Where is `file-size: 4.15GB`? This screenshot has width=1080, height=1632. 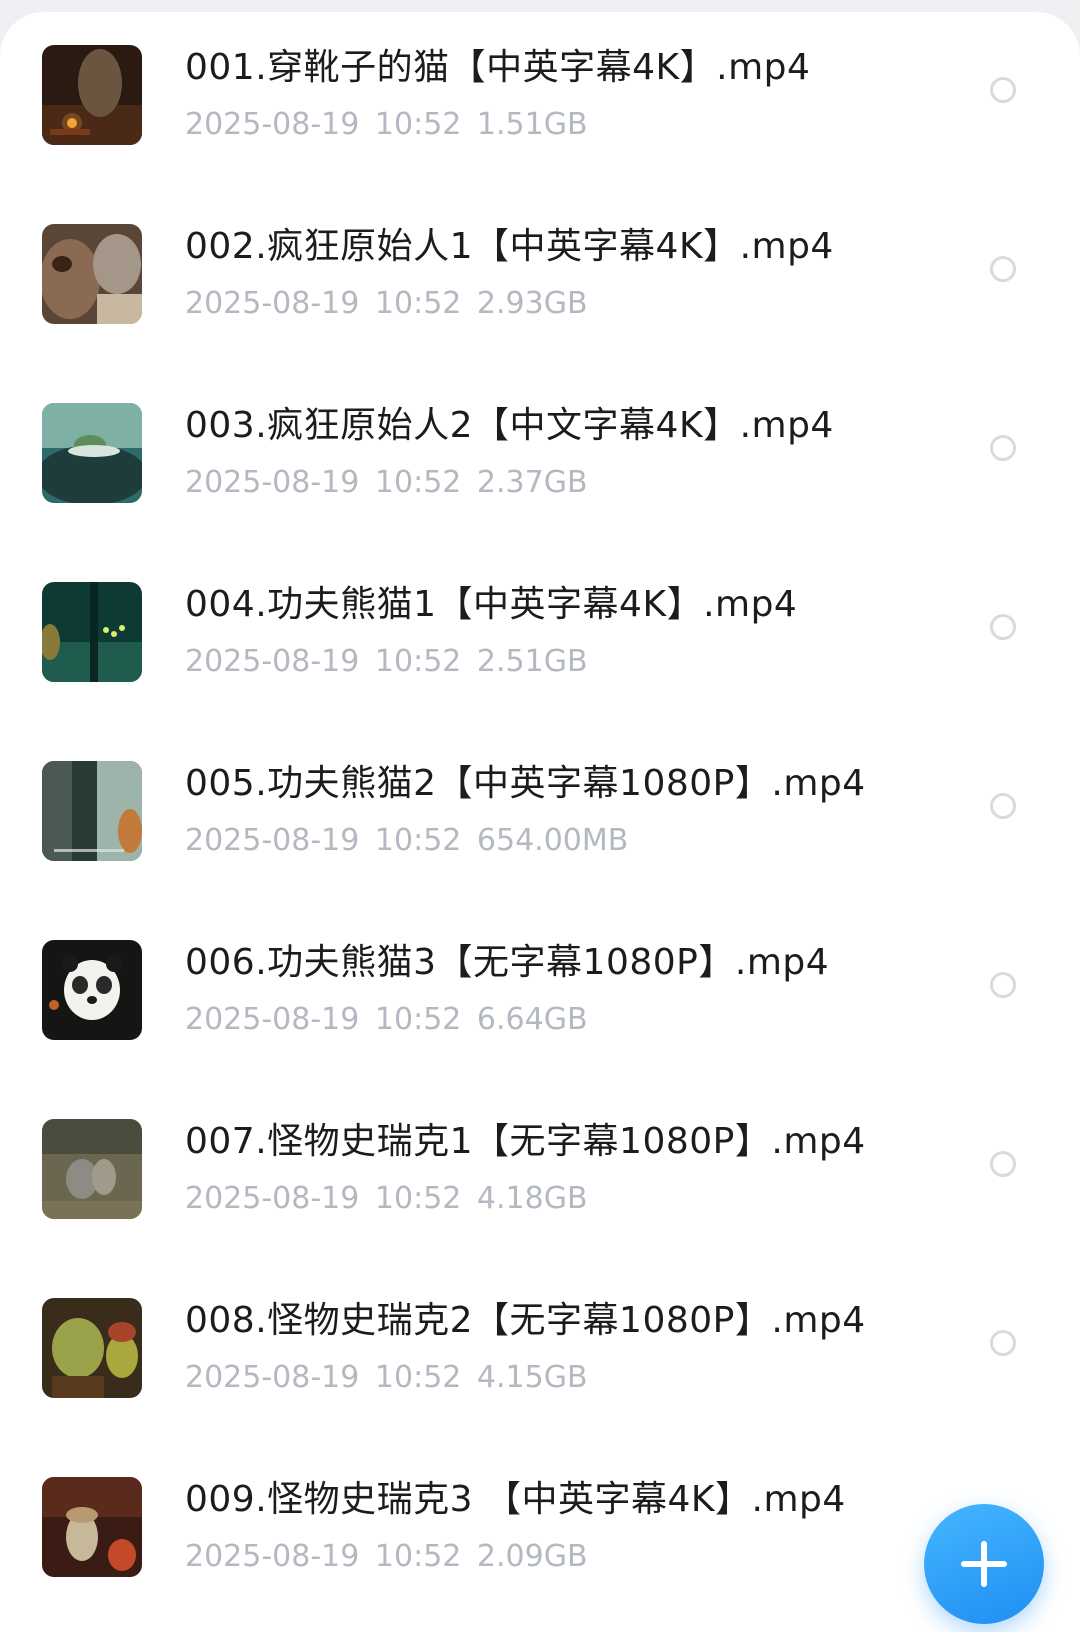
file-size: 4.15GB is located at coordinates (532, 1377).